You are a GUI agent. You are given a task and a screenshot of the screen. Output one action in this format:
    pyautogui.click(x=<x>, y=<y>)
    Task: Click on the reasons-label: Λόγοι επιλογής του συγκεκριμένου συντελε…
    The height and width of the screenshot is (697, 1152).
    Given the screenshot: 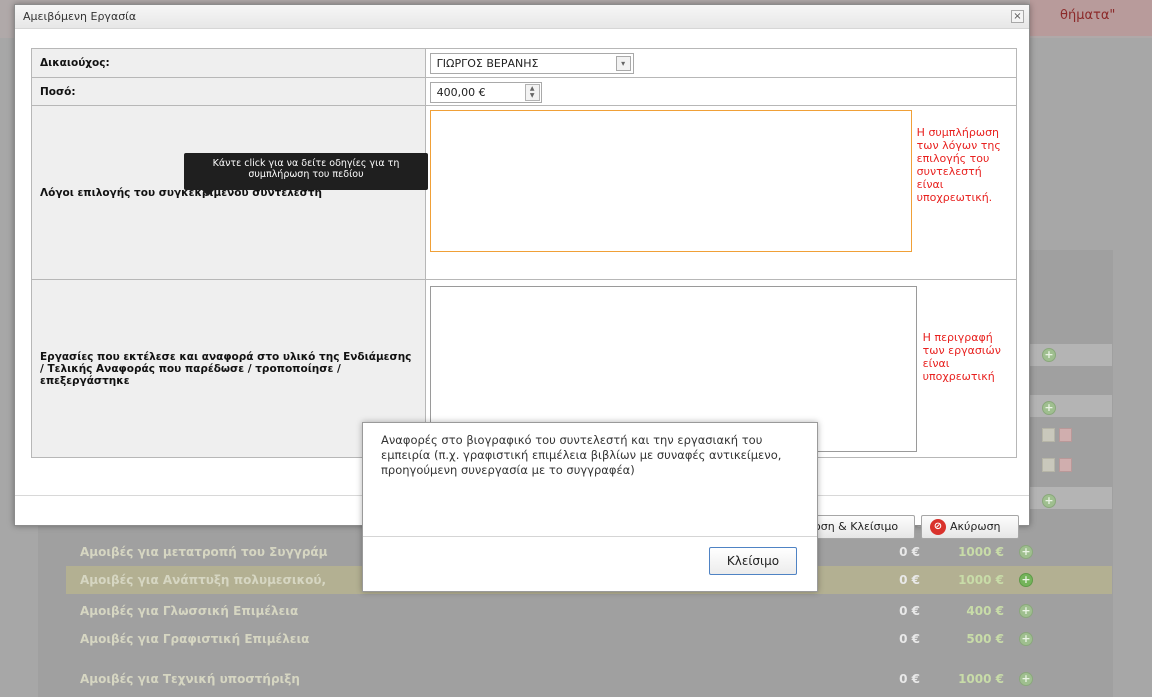 What is the action you would take?
    pyautogui.click(x=228, y=192)
    